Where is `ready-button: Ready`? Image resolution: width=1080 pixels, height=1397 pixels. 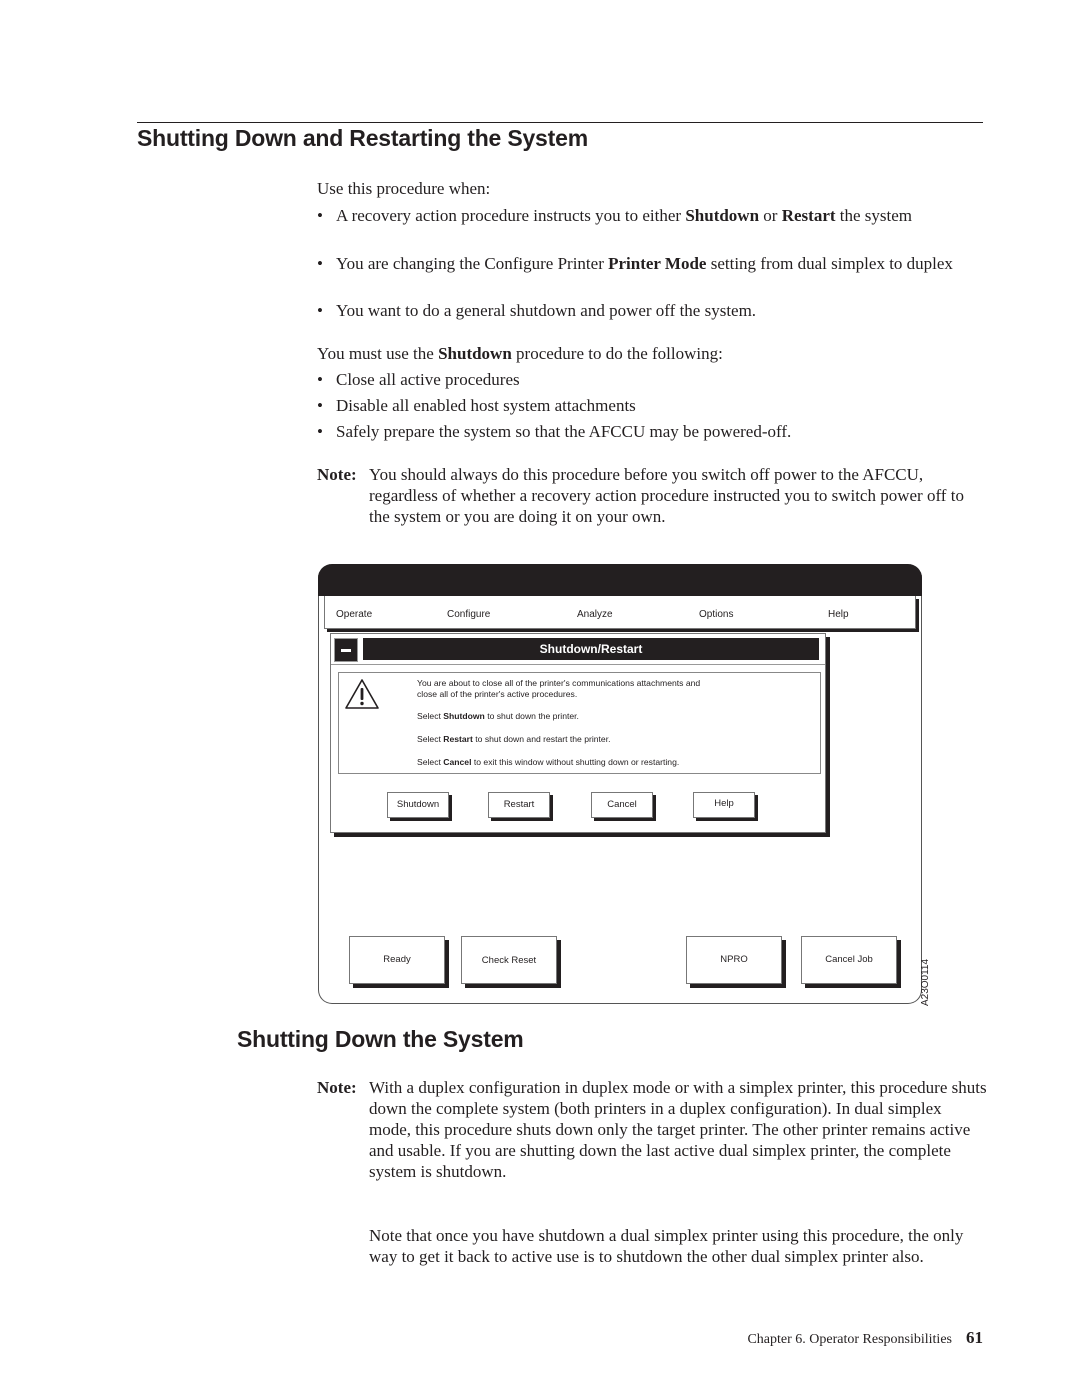
ready-button: Ready is located at coordinates (397, 960).